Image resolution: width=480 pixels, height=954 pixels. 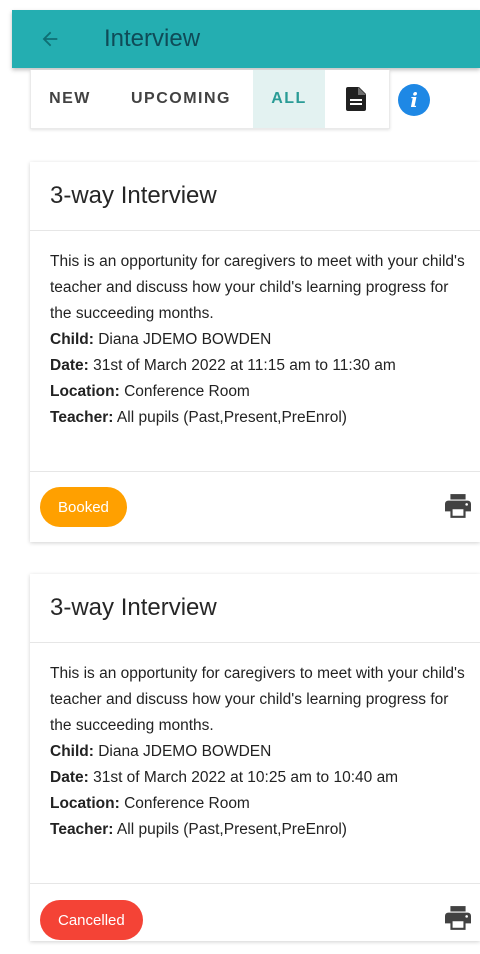 What do you see at coordinates (70, 99) in the screenshot?
I see `tab-new: NEW` at bounding box center [70, 99].